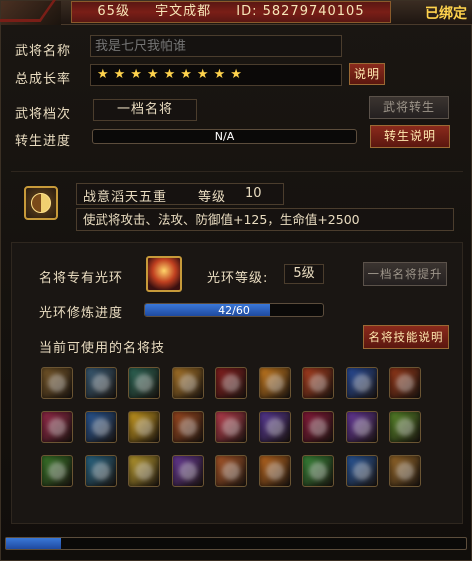 This screenshot has height=561, width=472. I want to click on grade-value: 一档名将, so click(145, 110).